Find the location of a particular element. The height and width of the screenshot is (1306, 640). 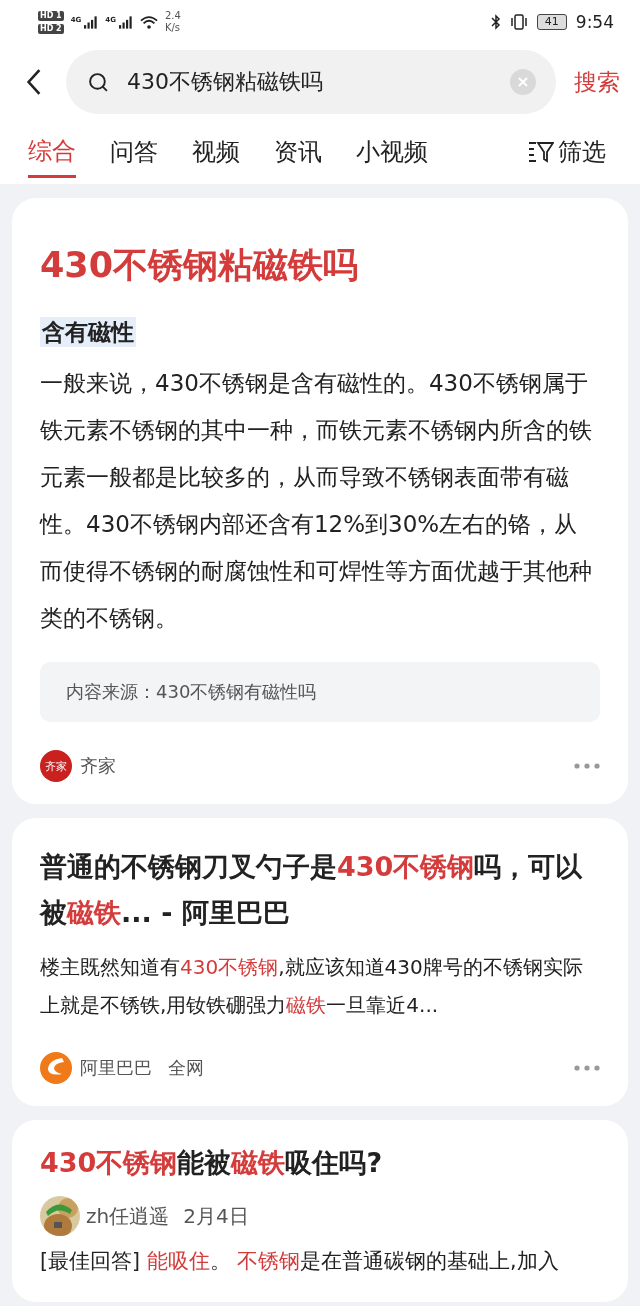

filter-button: 筛选 is located at coordinates (567, 152).